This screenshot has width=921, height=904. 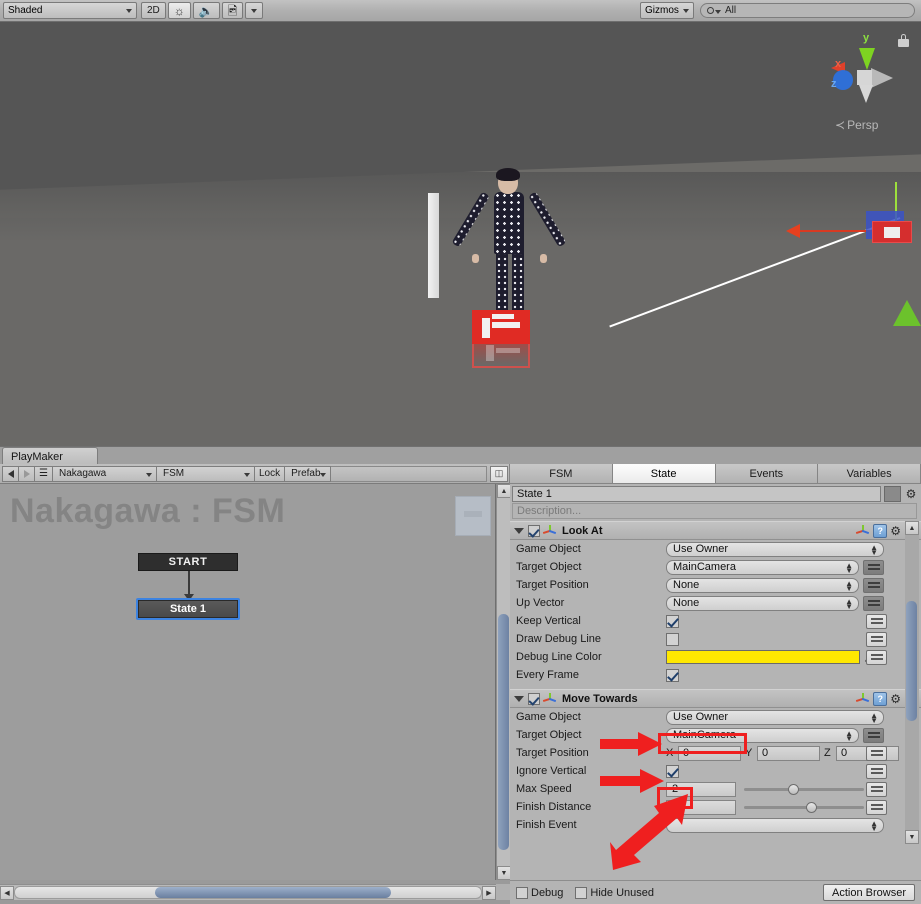 I want to click on scroll-right-icon: ▶, so click(x=489, y=892).